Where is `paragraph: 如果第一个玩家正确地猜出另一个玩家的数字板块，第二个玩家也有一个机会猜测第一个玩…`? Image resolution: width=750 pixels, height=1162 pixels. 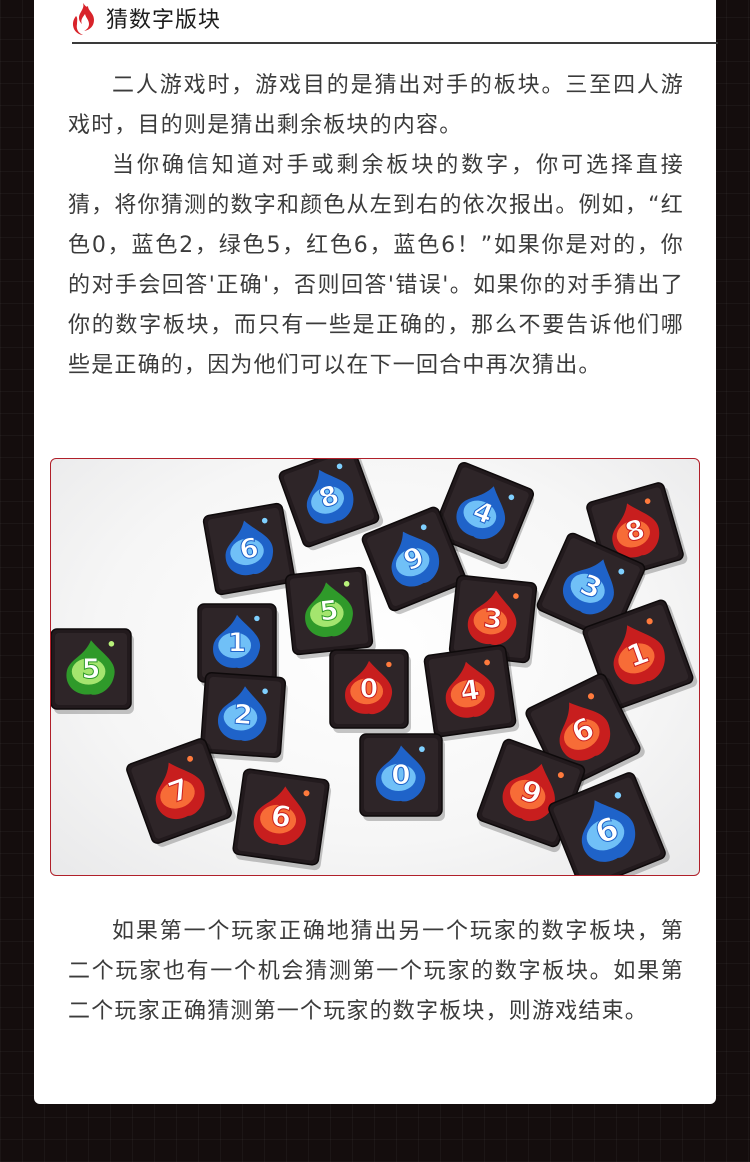
paragraph: 如果第一个玩家正确地猜出另一个玩家的数字板块，第二个玩家也有一个机会猜测第一个玩… is located at coordinates (376, 971).